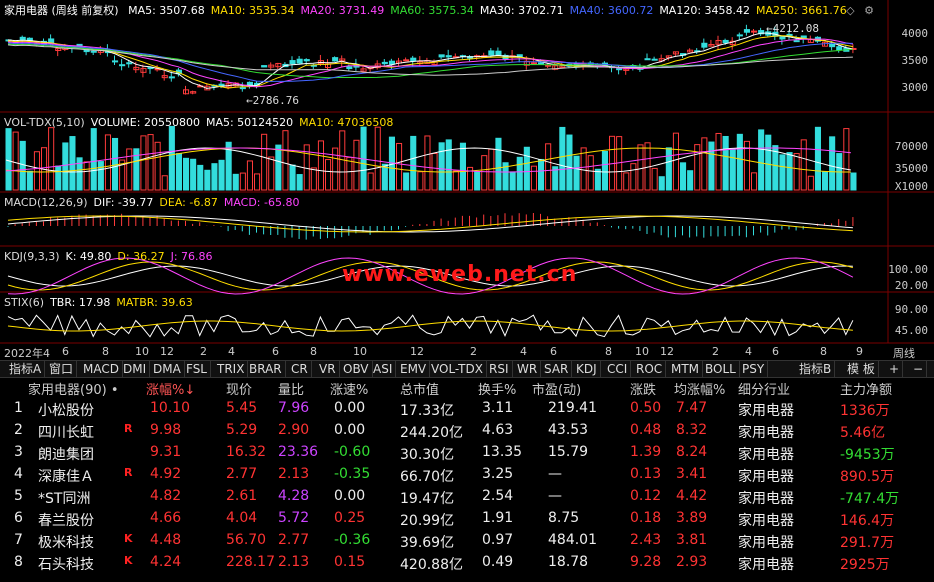  I want to click on column-header: 家用电器(90) •, so click(73, 388).